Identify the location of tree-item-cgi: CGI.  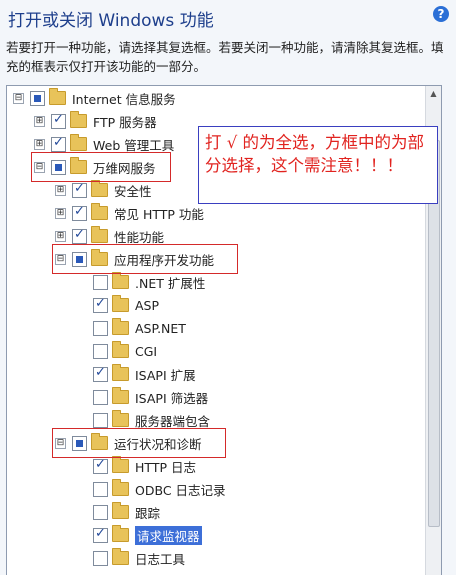
(116, 351).